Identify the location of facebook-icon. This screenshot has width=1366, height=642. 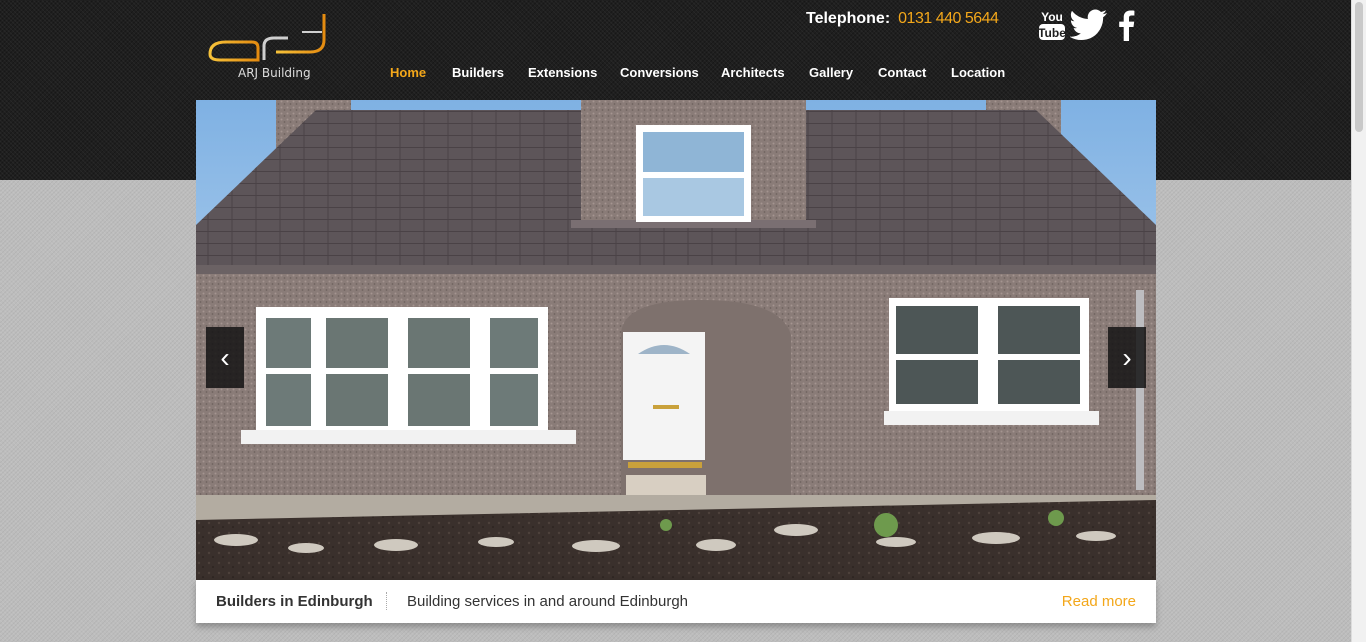
(1126, 25).